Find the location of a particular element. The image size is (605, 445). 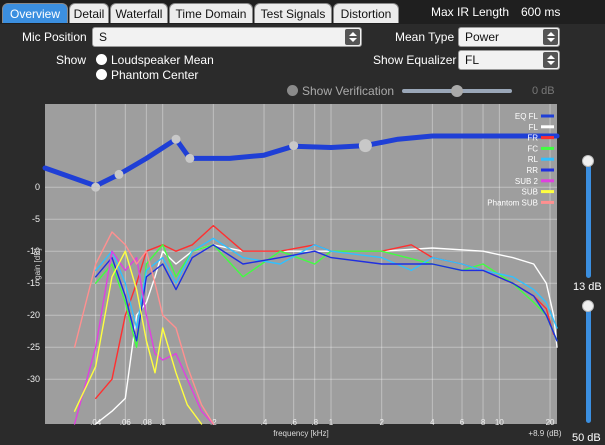

x-tick-label: 2 is located at coordinates (381, 422).